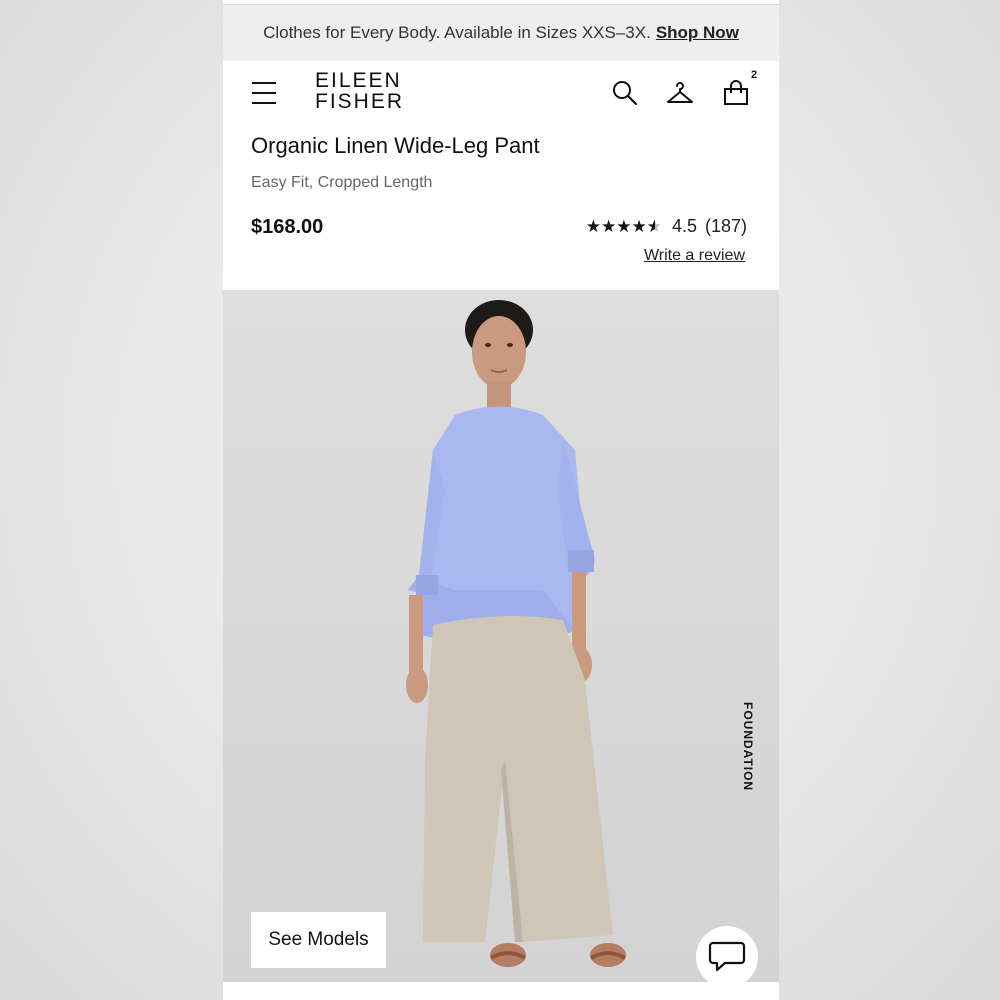  I want to click on brand-logo: EILEEN FISHER, so click(359, 91).